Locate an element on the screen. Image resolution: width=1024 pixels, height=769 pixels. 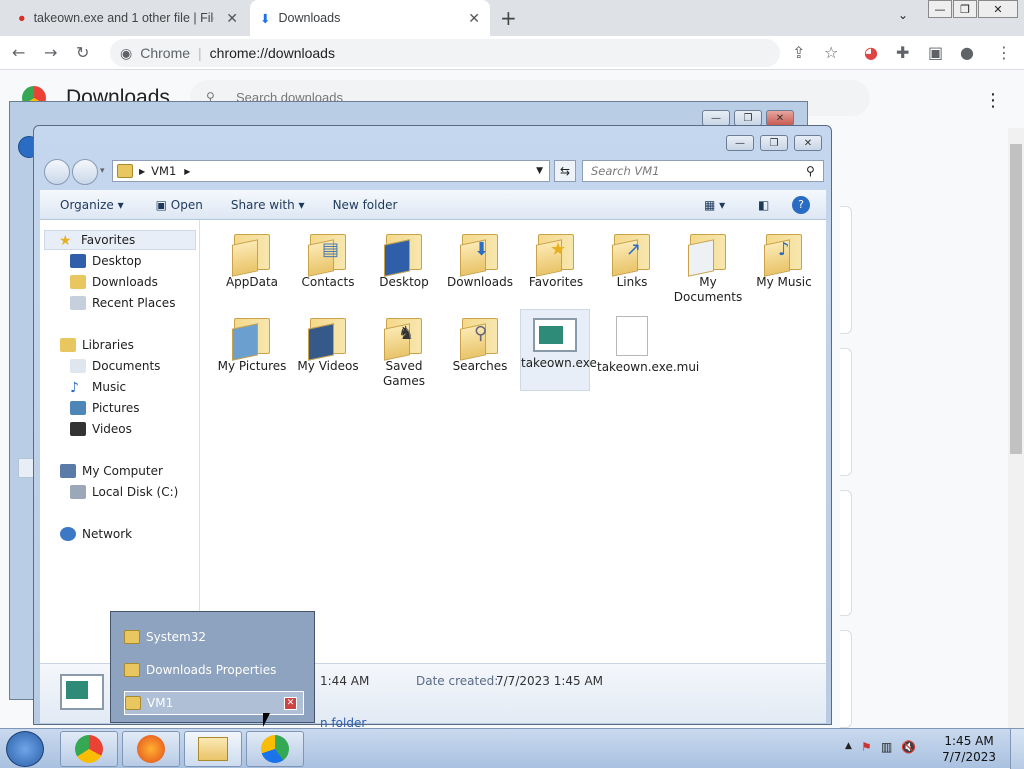
list-item: ♞ Saved Games is located at coordinates (404, 349).